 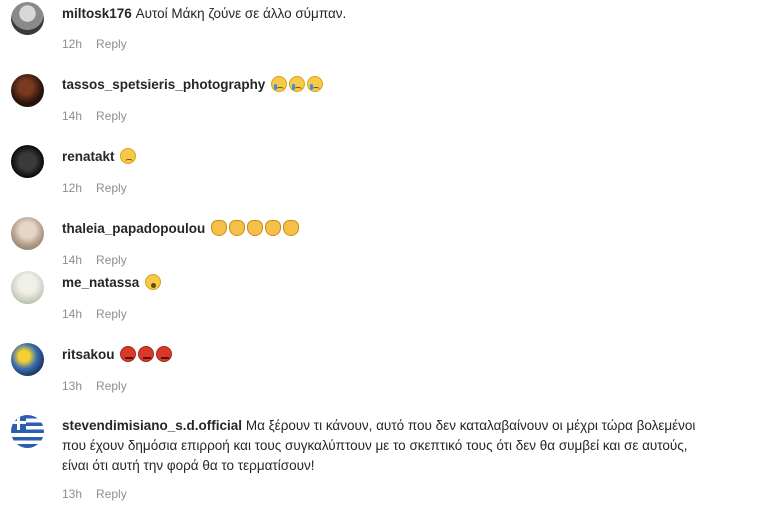 I want to click on comment-username: renatakt, so click(x=88, y=156).